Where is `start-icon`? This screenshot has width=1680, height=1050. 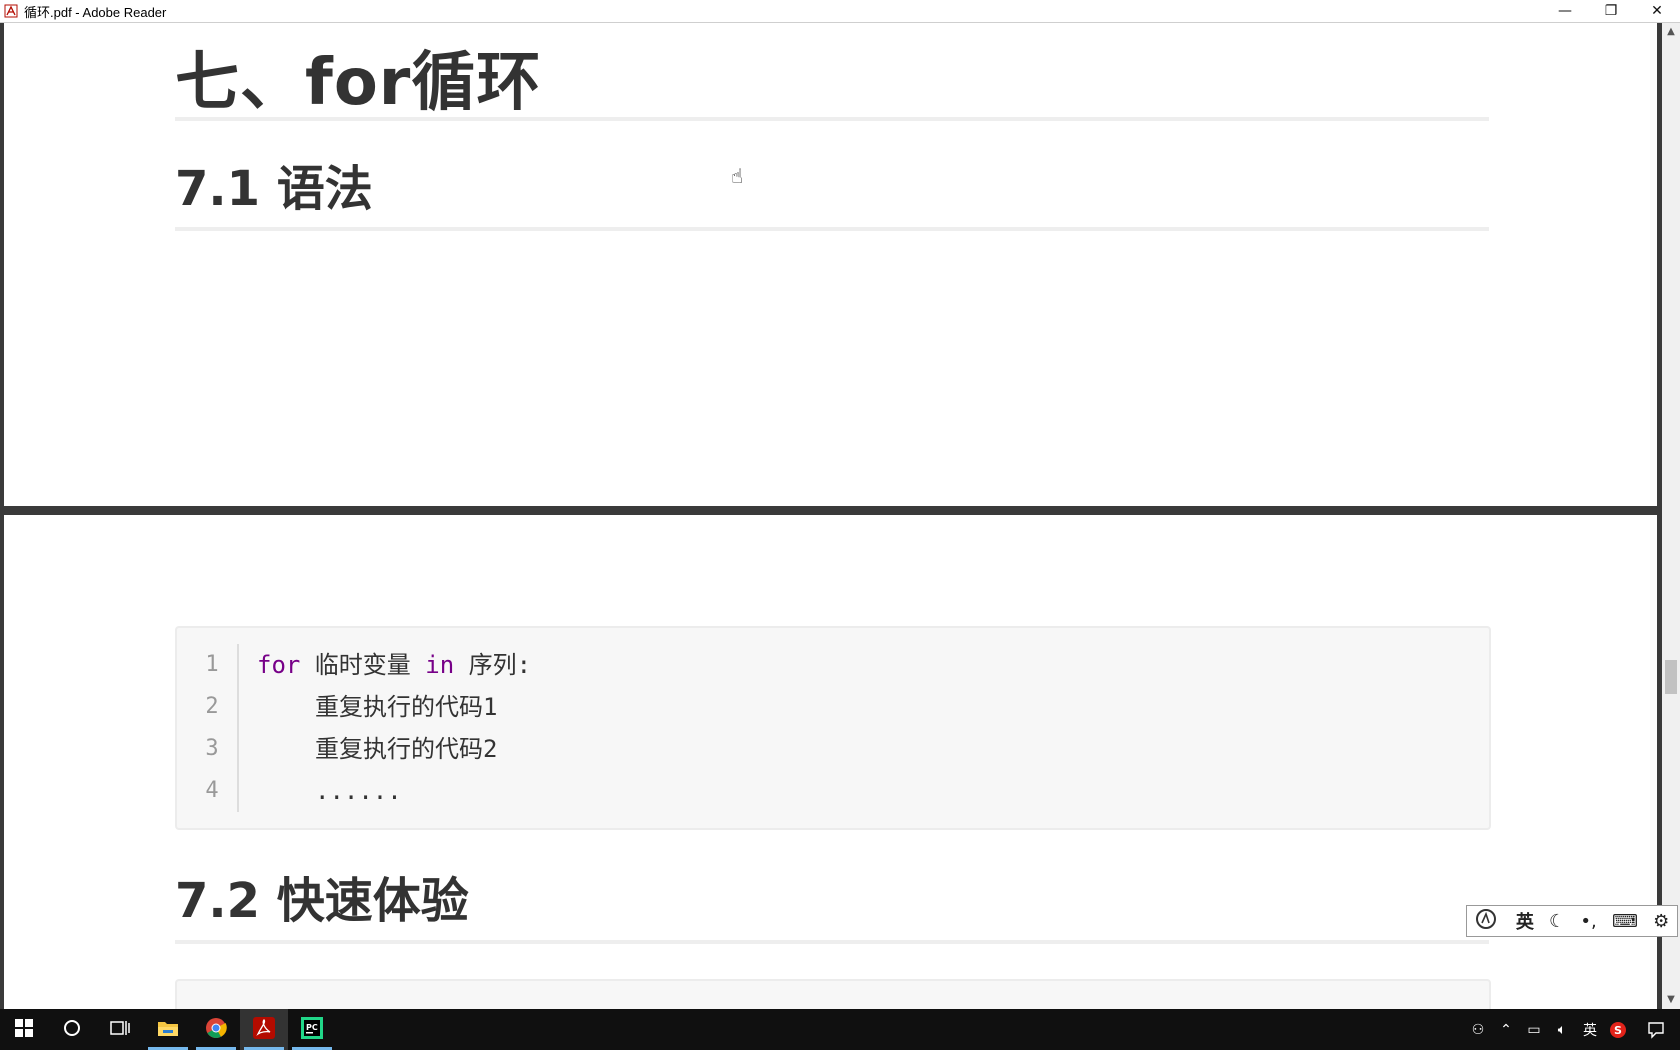 start-icon is located at coordinates (24, 1029).